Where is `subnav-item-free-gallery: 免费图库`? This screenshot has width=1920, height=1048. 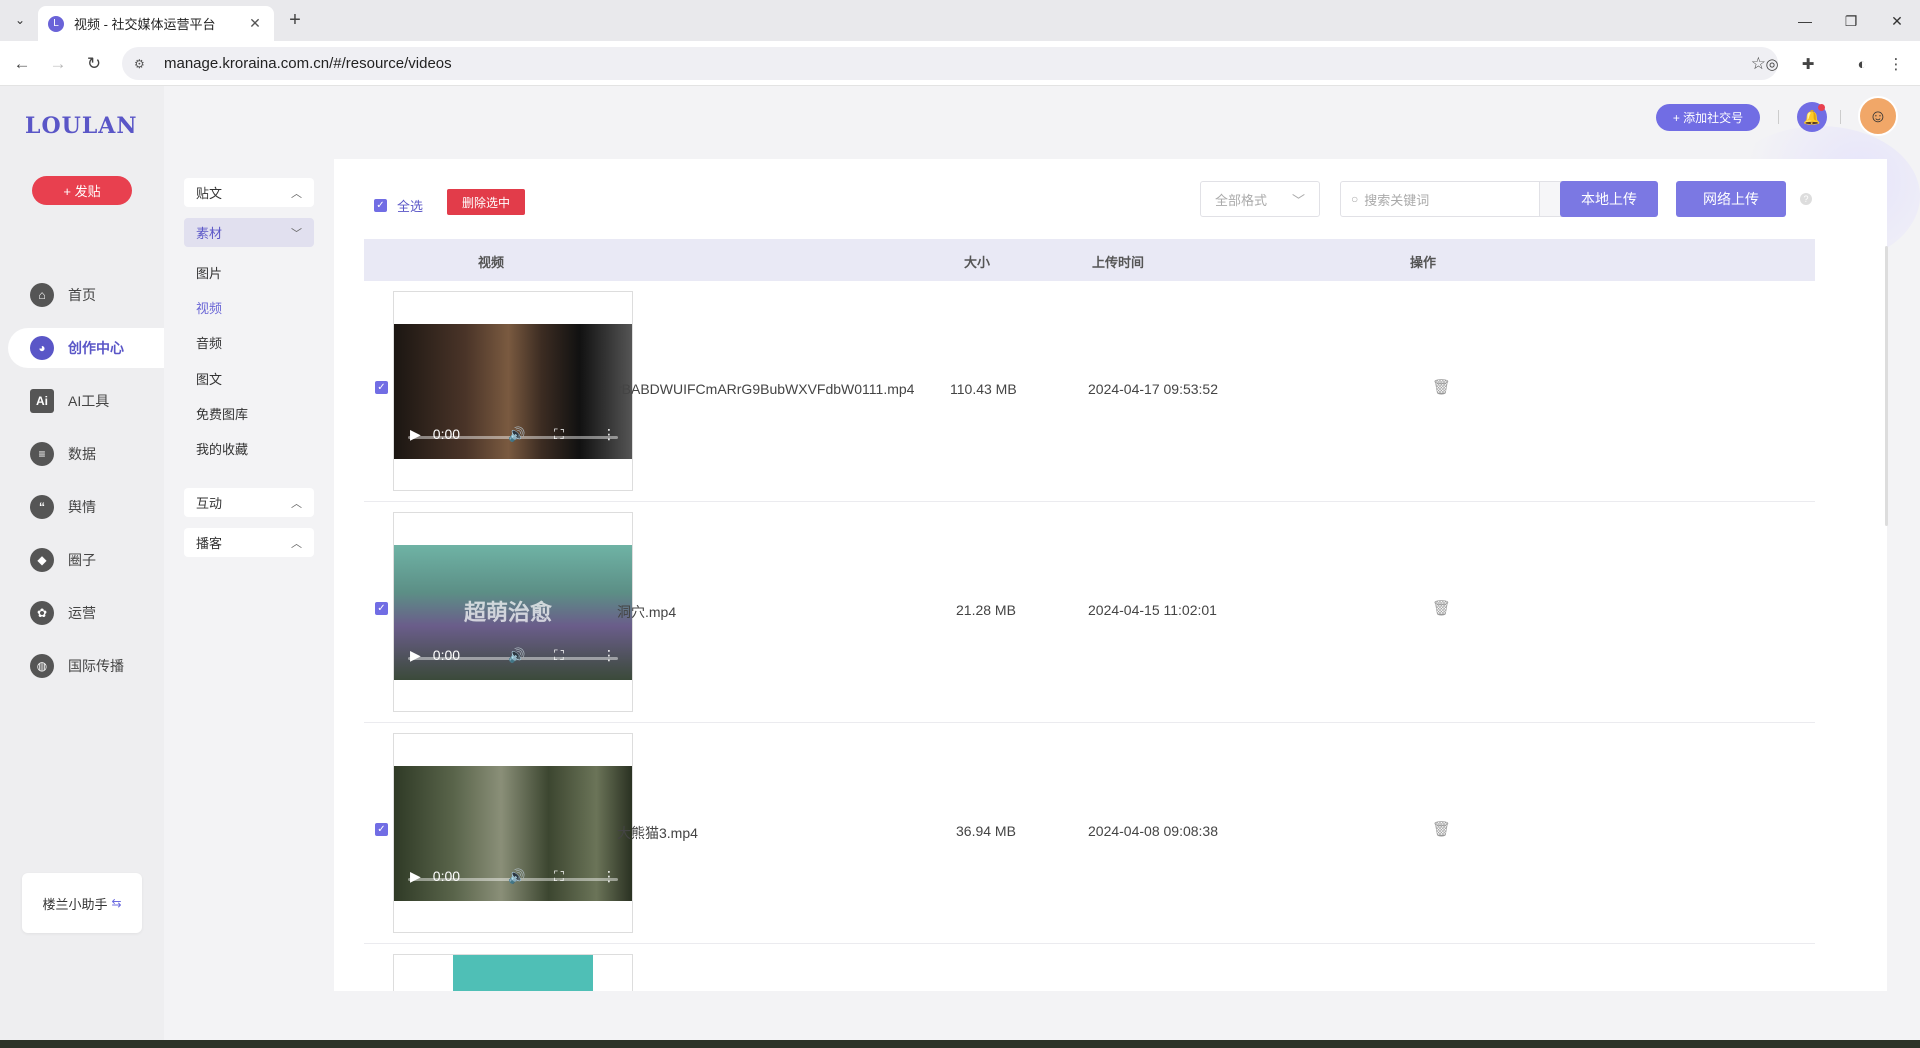
subnav-item-free-gallery: 免费图库 is located at coordinates (222, 413).